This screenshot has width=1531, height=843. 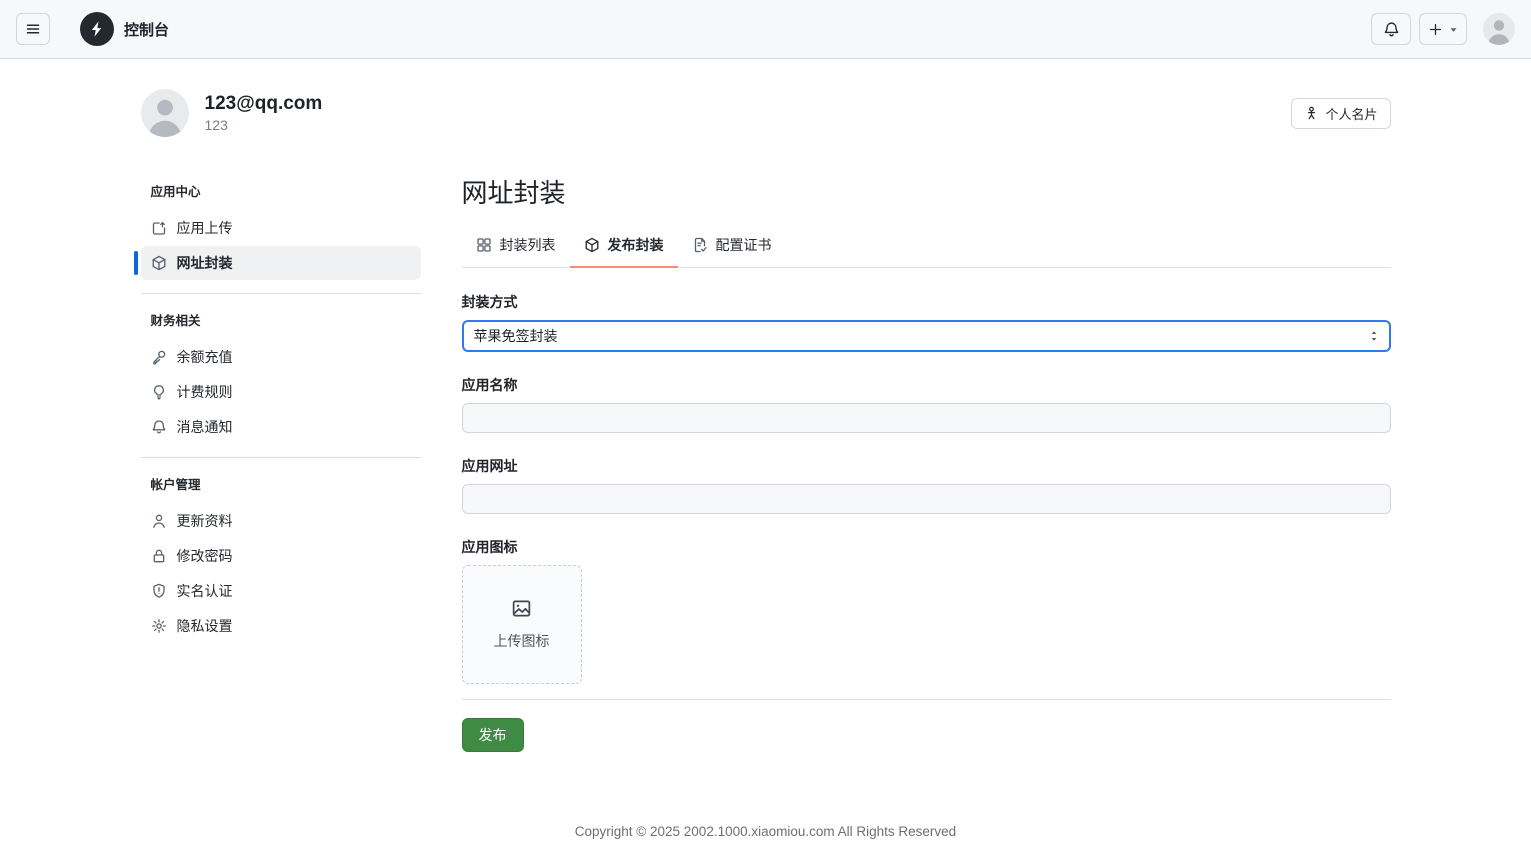 What do you see at coordinates (216, 125) in the screenshot?
I see `profile-username: 123` at bounding box center [216, 125].